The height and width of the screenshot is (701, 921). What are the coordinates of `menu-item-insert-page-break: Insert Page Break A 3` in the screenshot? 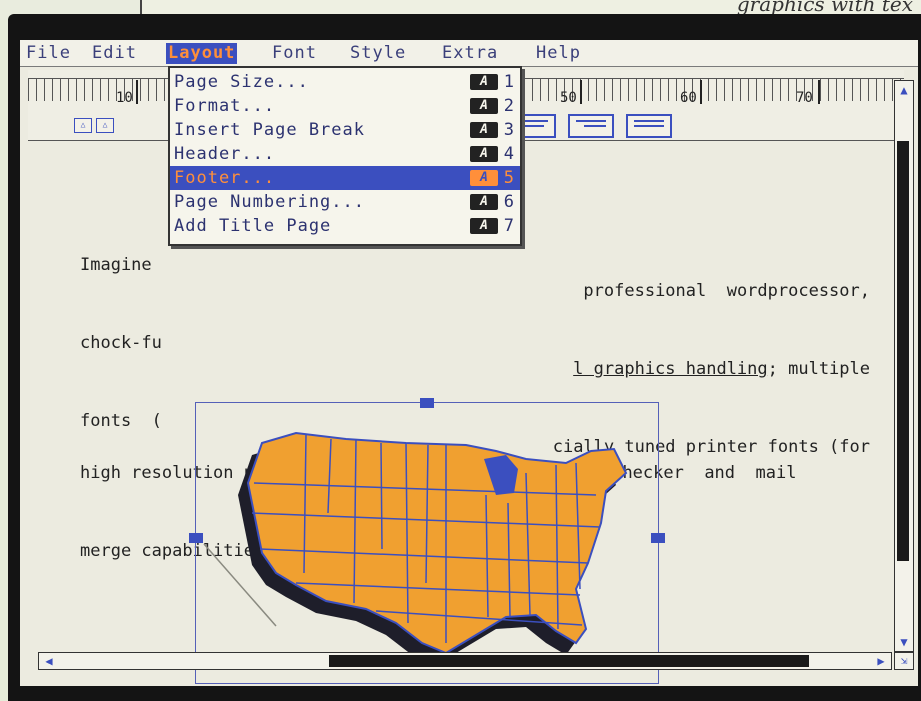 It's located at (345, 130).